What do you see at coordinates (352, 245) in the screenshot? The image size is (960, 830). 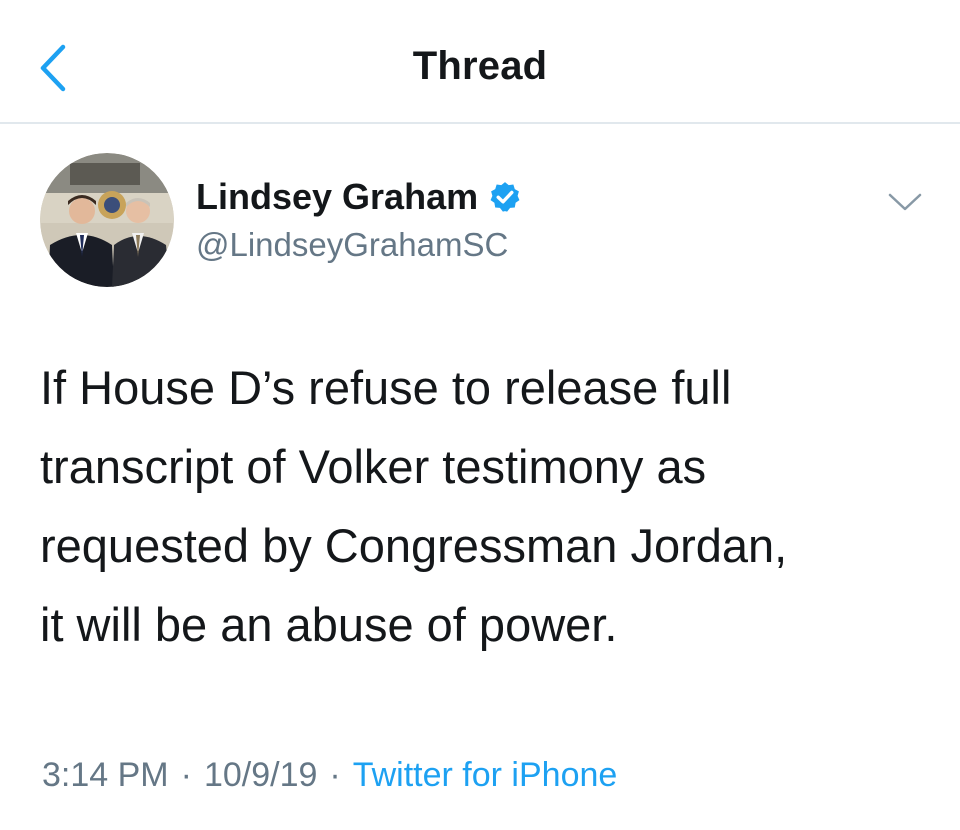 I see `author-handle: @LindseyGrahamSC` at bounding box center [352, 245].